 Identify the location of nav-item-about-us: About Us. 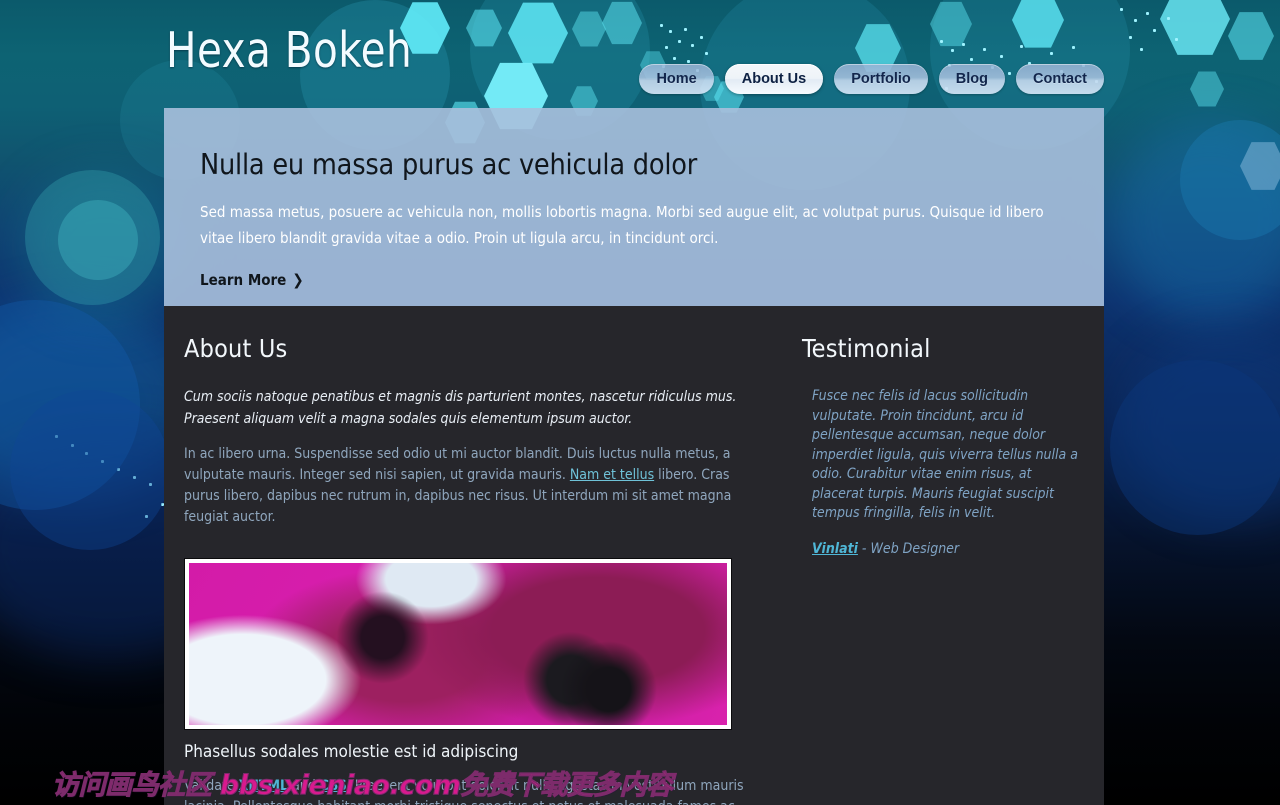
(774, 79).